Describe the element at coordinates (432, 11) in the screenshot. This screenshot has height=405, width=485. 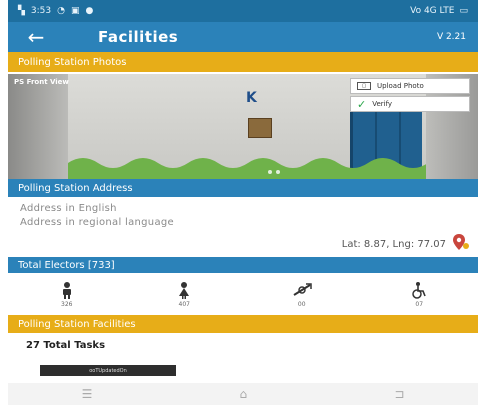
I see `network-status-text: Vo 4G LTE` at that location.